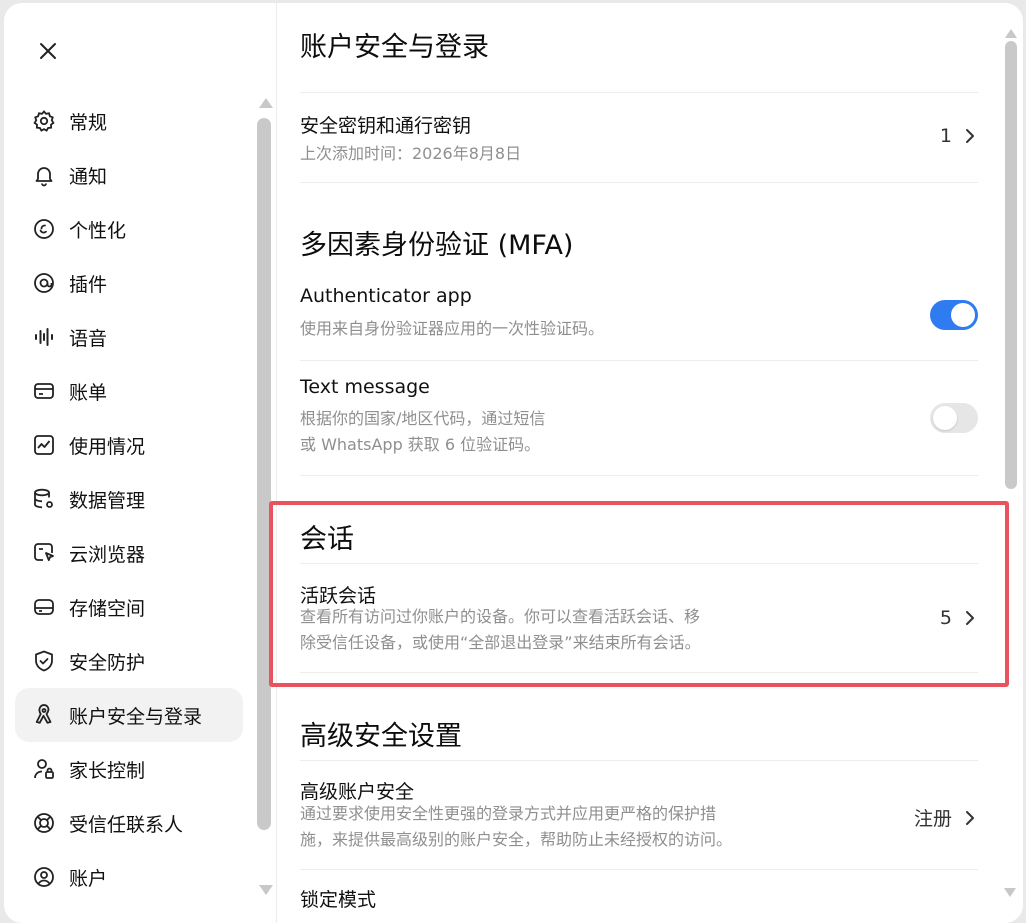 Image resolution: width=1026 pixels, height=923 pixels. I want to click on text-message-title: Text message, so click(365, 387).